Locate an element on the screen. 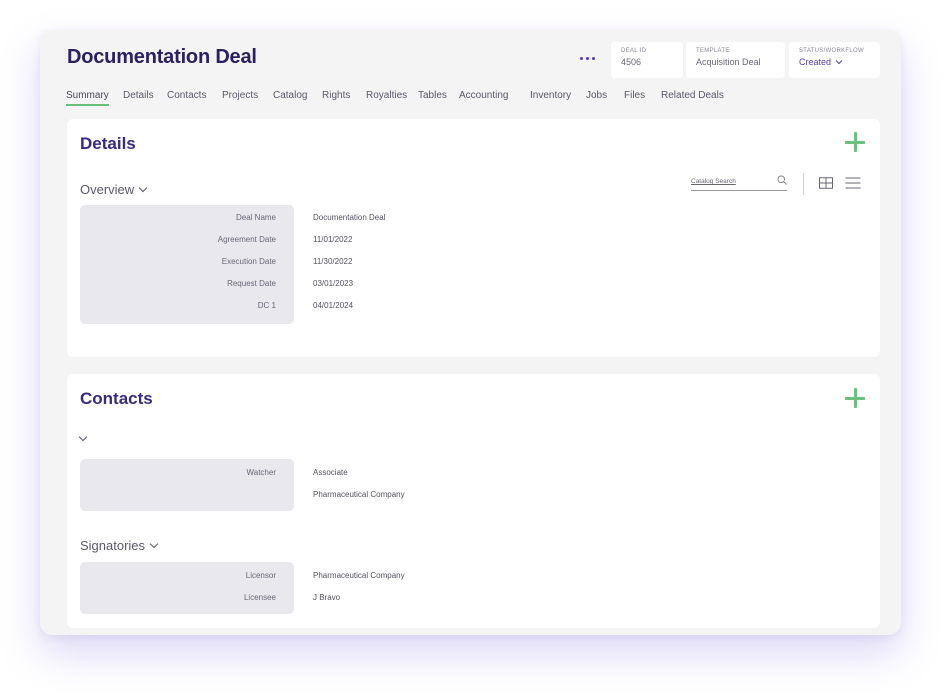 This screenshot has width=952, height=696. signatory-value: J Bravo is located at coordinates (327, 597).